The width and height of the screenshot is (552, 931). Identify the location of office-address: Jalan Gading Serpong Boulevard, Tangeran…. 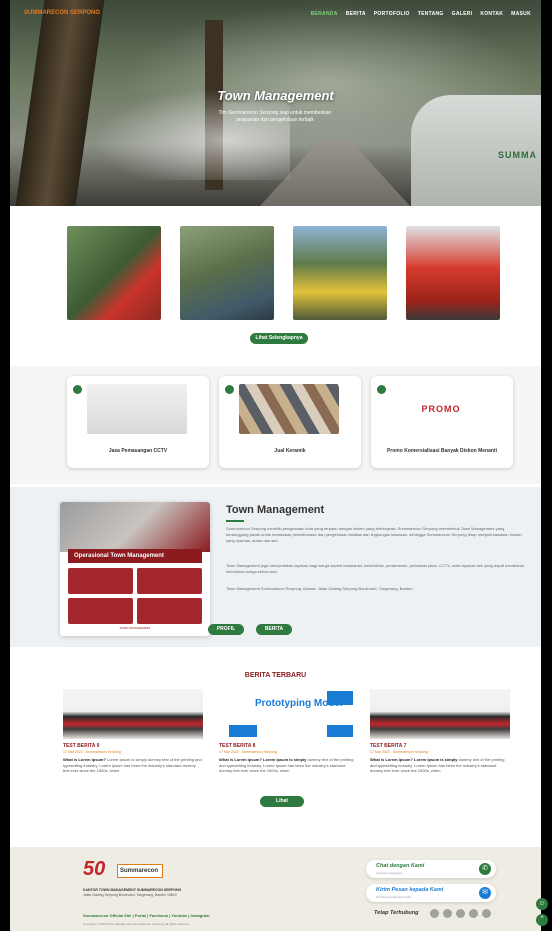
(130, 895).